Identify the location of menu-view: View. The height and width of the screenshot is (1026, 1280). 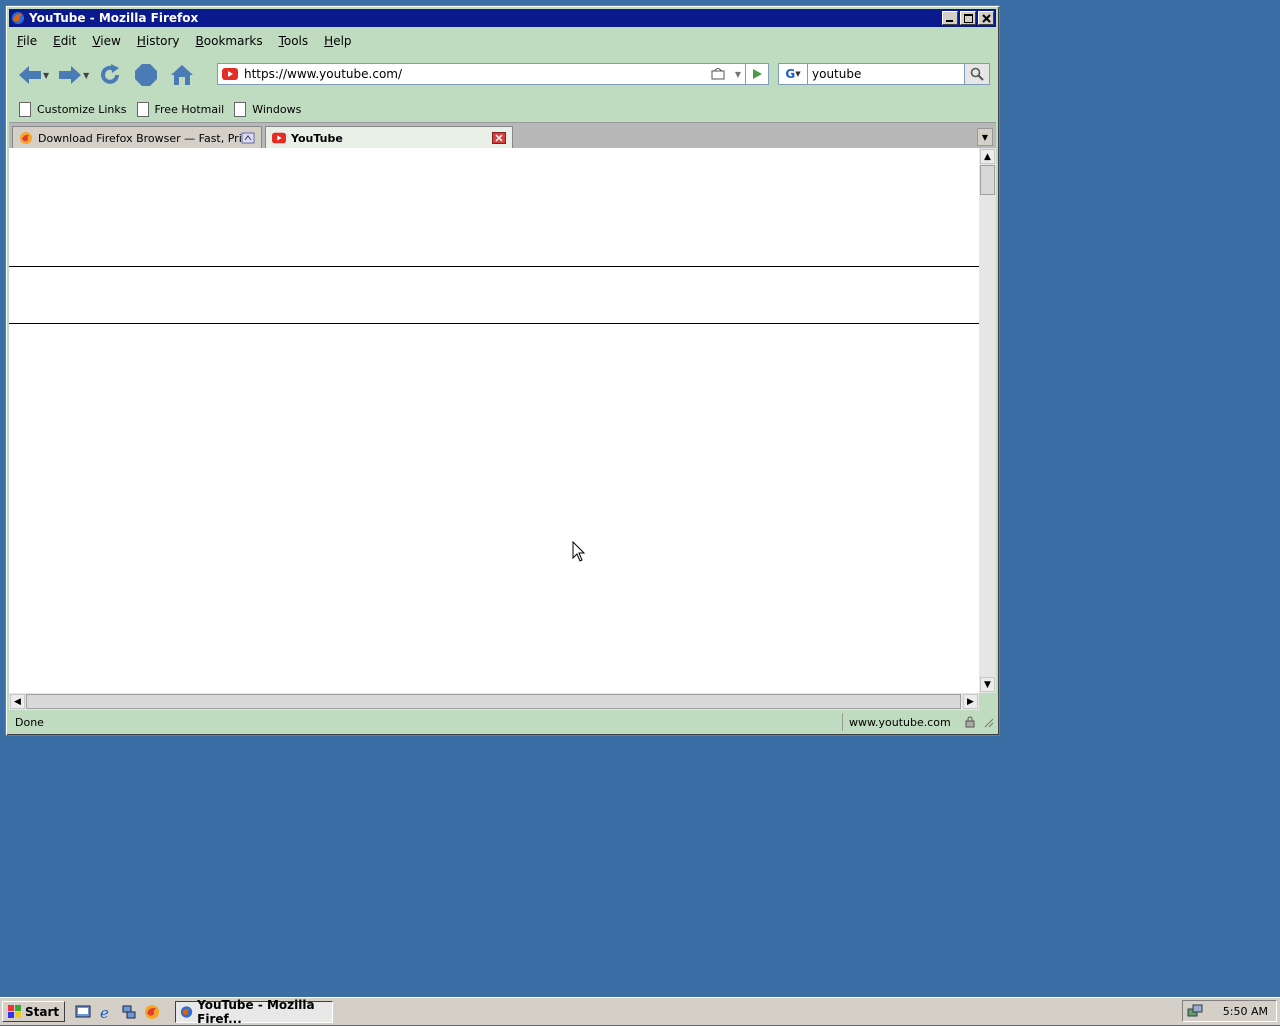
(106, 41).